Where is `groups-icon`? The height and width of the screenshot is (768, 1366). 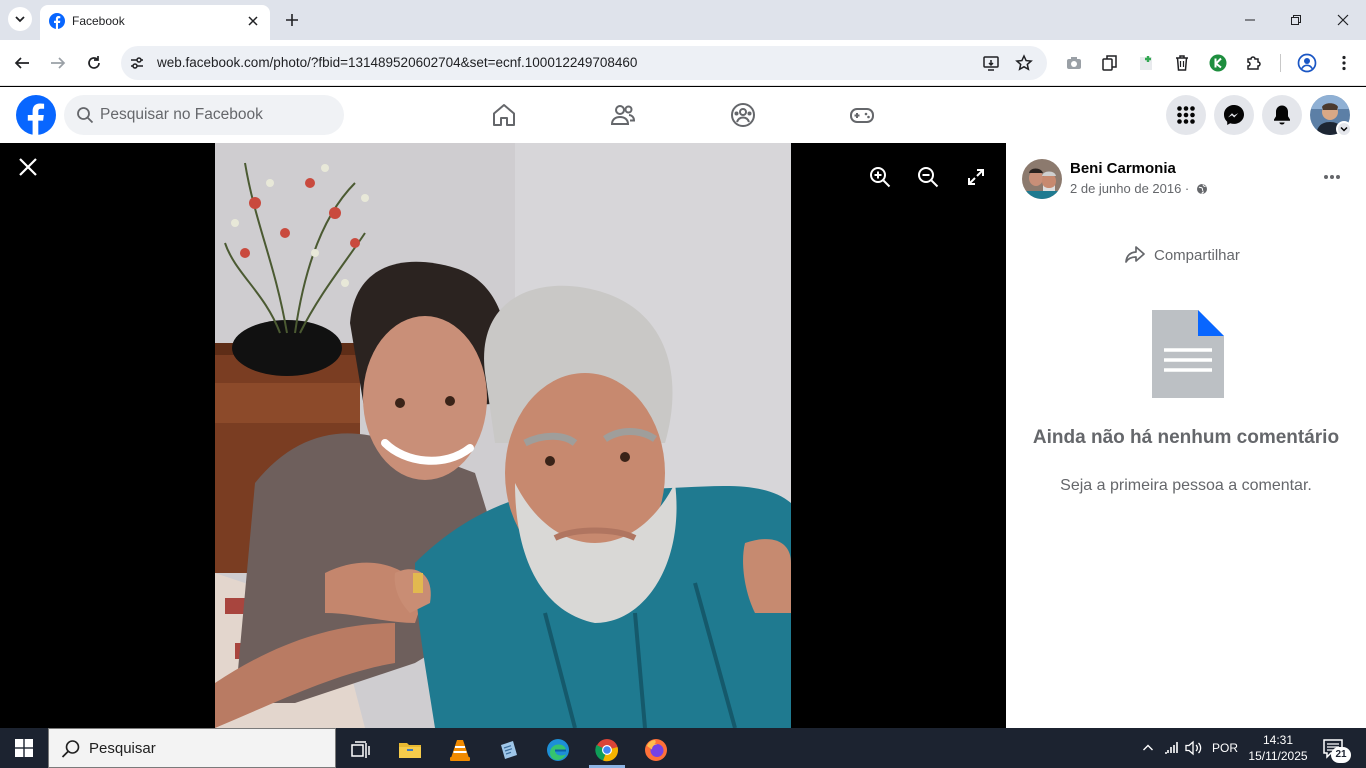 groups-icon is located at coordinates (743, 115).